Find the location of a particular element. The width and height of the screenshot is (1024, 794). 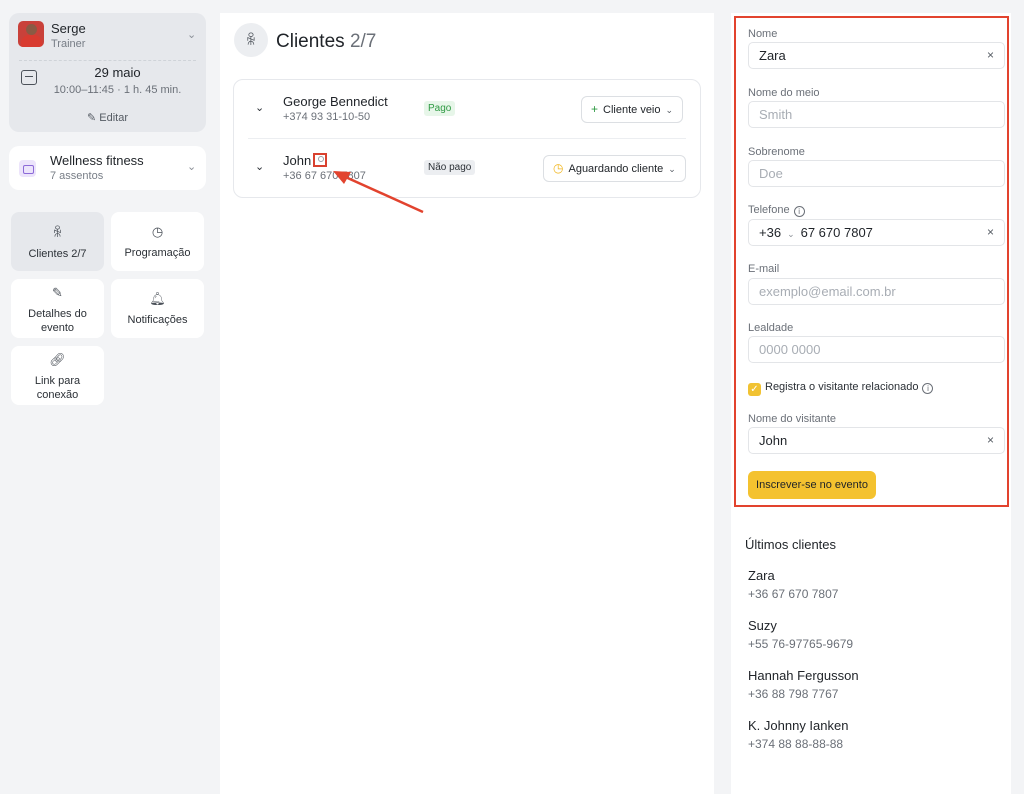

edit-button: ✎ Editar is located at coordinates (107, 117).